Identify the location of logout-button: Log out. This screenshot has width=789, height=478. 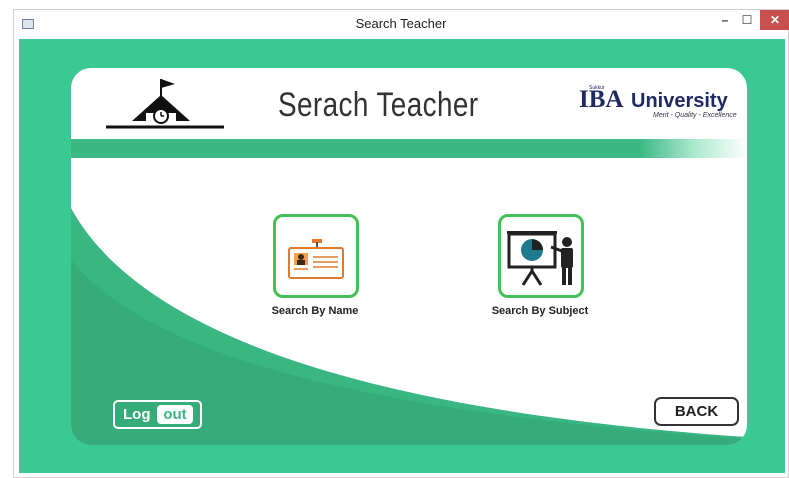
(157, 414).